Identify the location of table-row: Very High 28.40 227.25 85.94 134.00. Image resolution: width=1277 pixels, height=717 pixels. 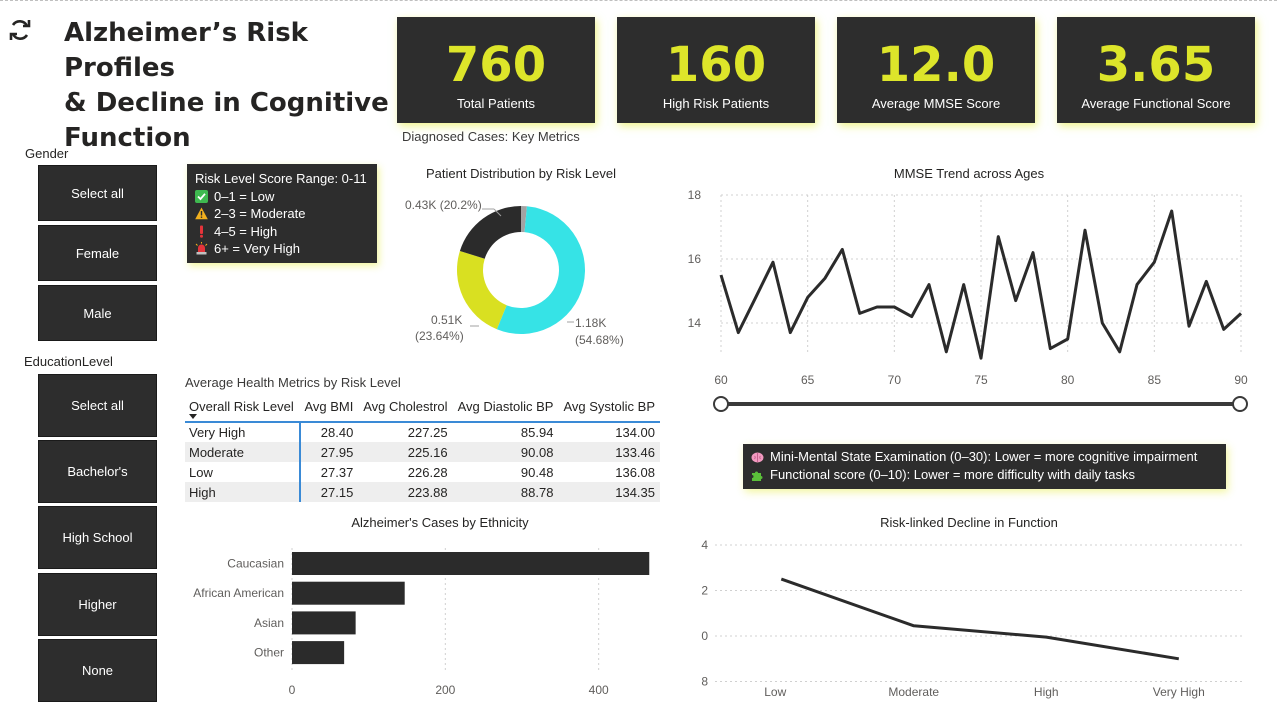
(422, 432).